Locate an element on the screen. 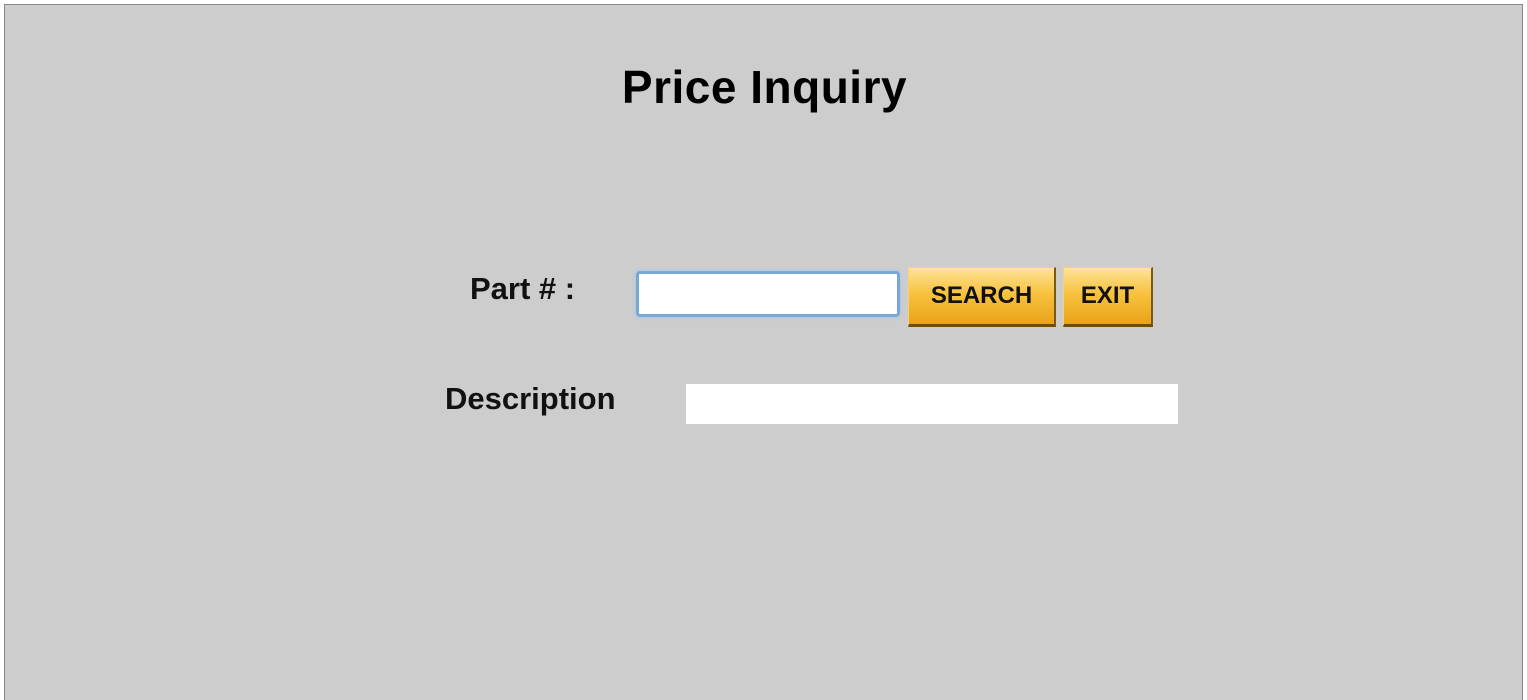  search-button: SEARCH is located at coordinates (982, 297).